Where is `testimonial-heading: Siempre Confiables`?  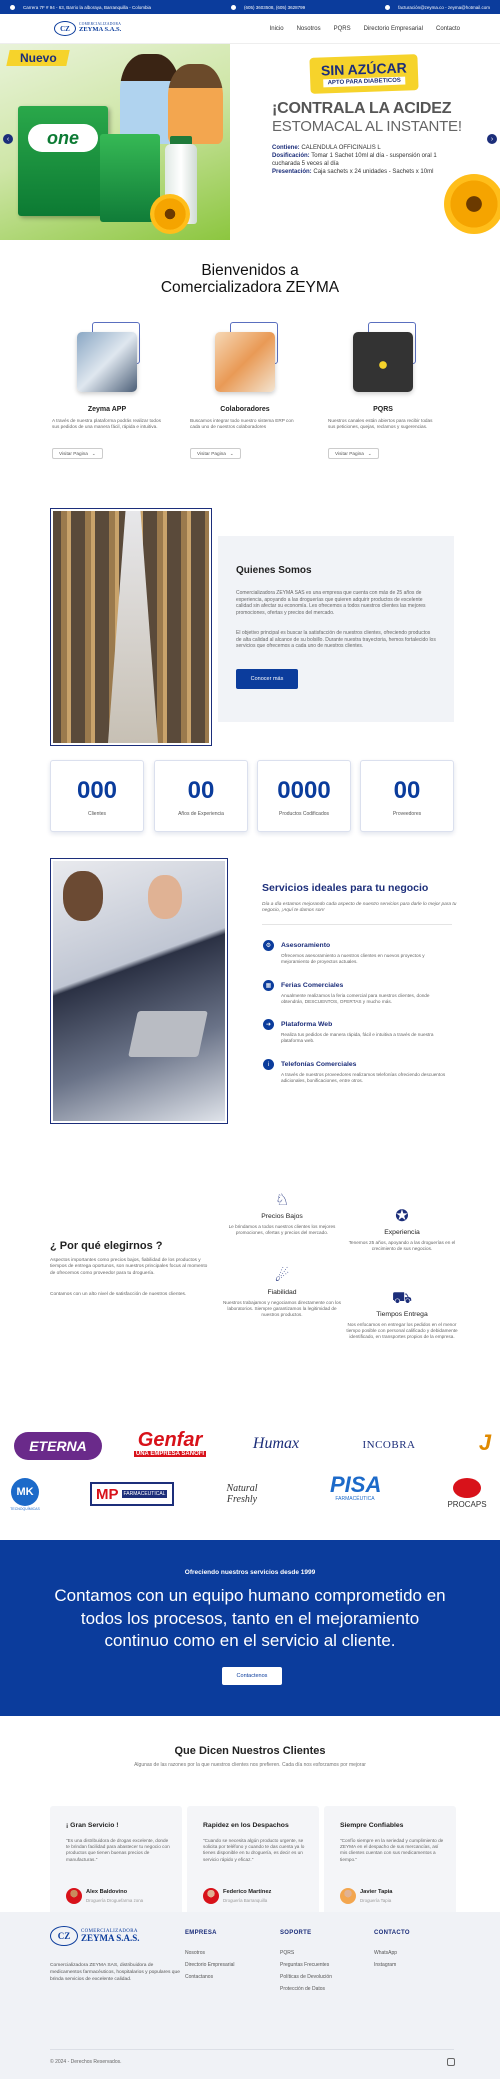
testimonial-heading: Siempre Confiables is located at coordinates (372, 1825).